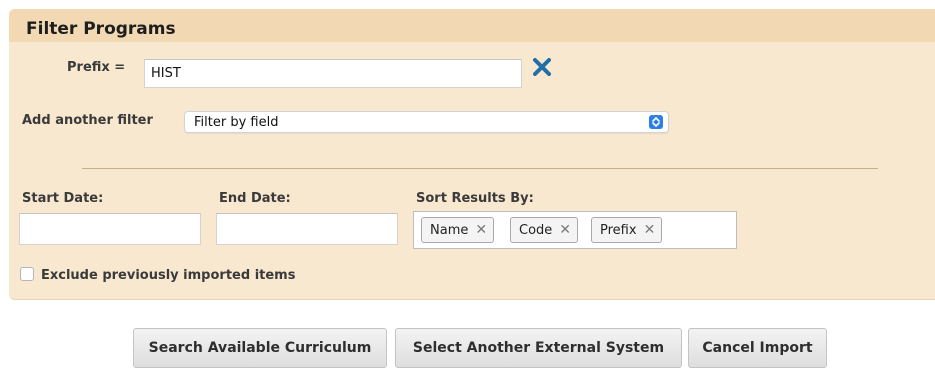 This screenshot has width=935, height=368. What do you see at coordinates (236, 122) in the screenshot?
I see `add-filter-select-value: Filter by field` at bounding box center [236, 122].